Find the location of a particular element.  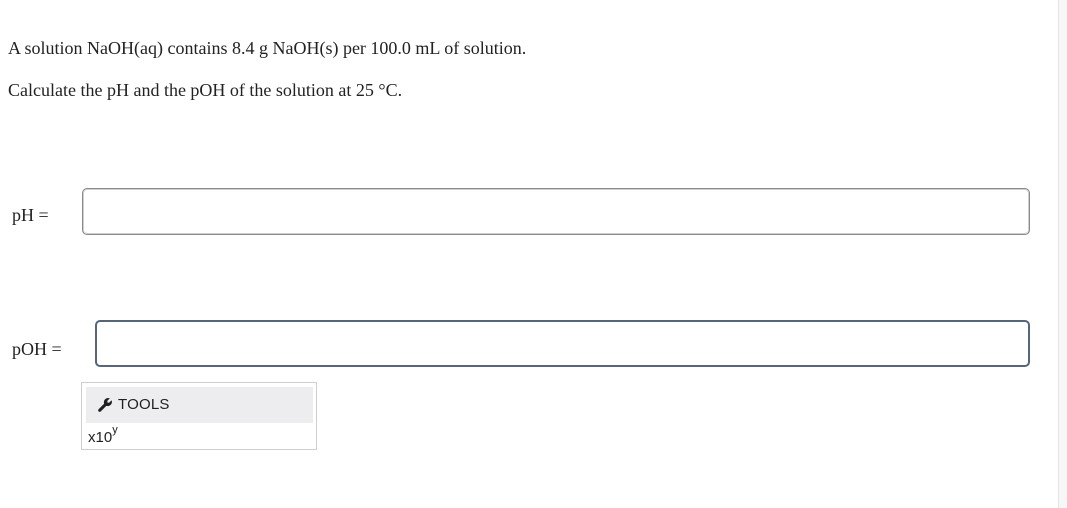

poh-answer-input is located at coordinates (562, 343).